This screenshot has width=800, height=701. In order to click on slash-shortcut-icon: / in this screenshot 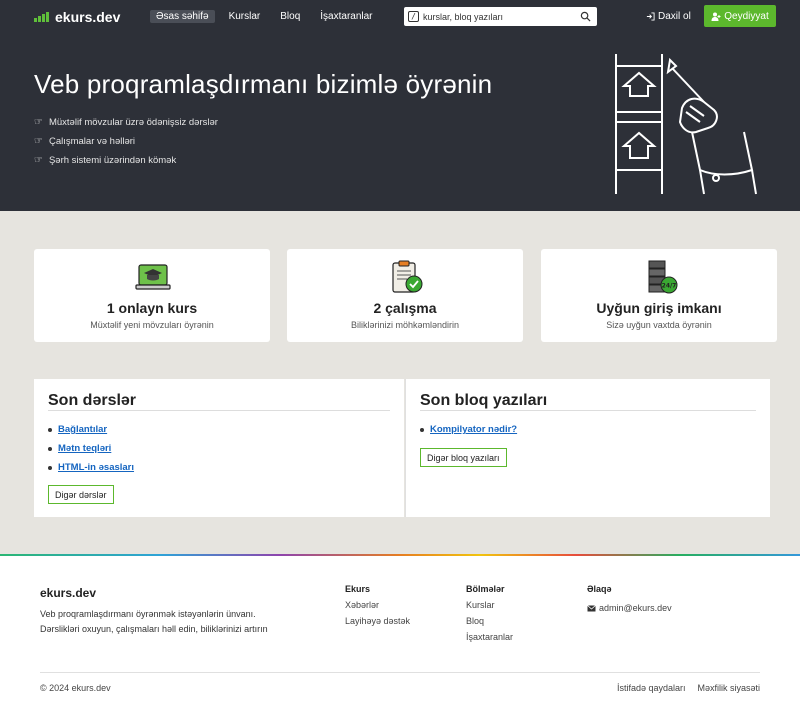, I will do `click(413, 16)`.